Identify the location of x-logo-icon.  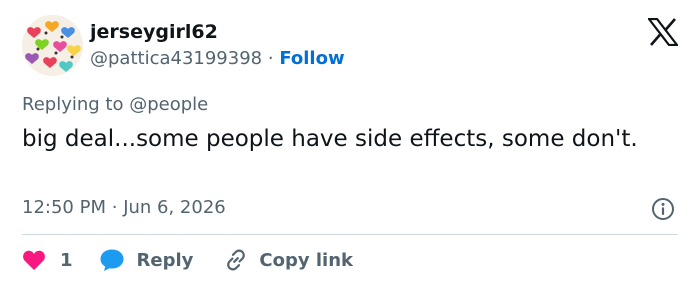
(663, 32).